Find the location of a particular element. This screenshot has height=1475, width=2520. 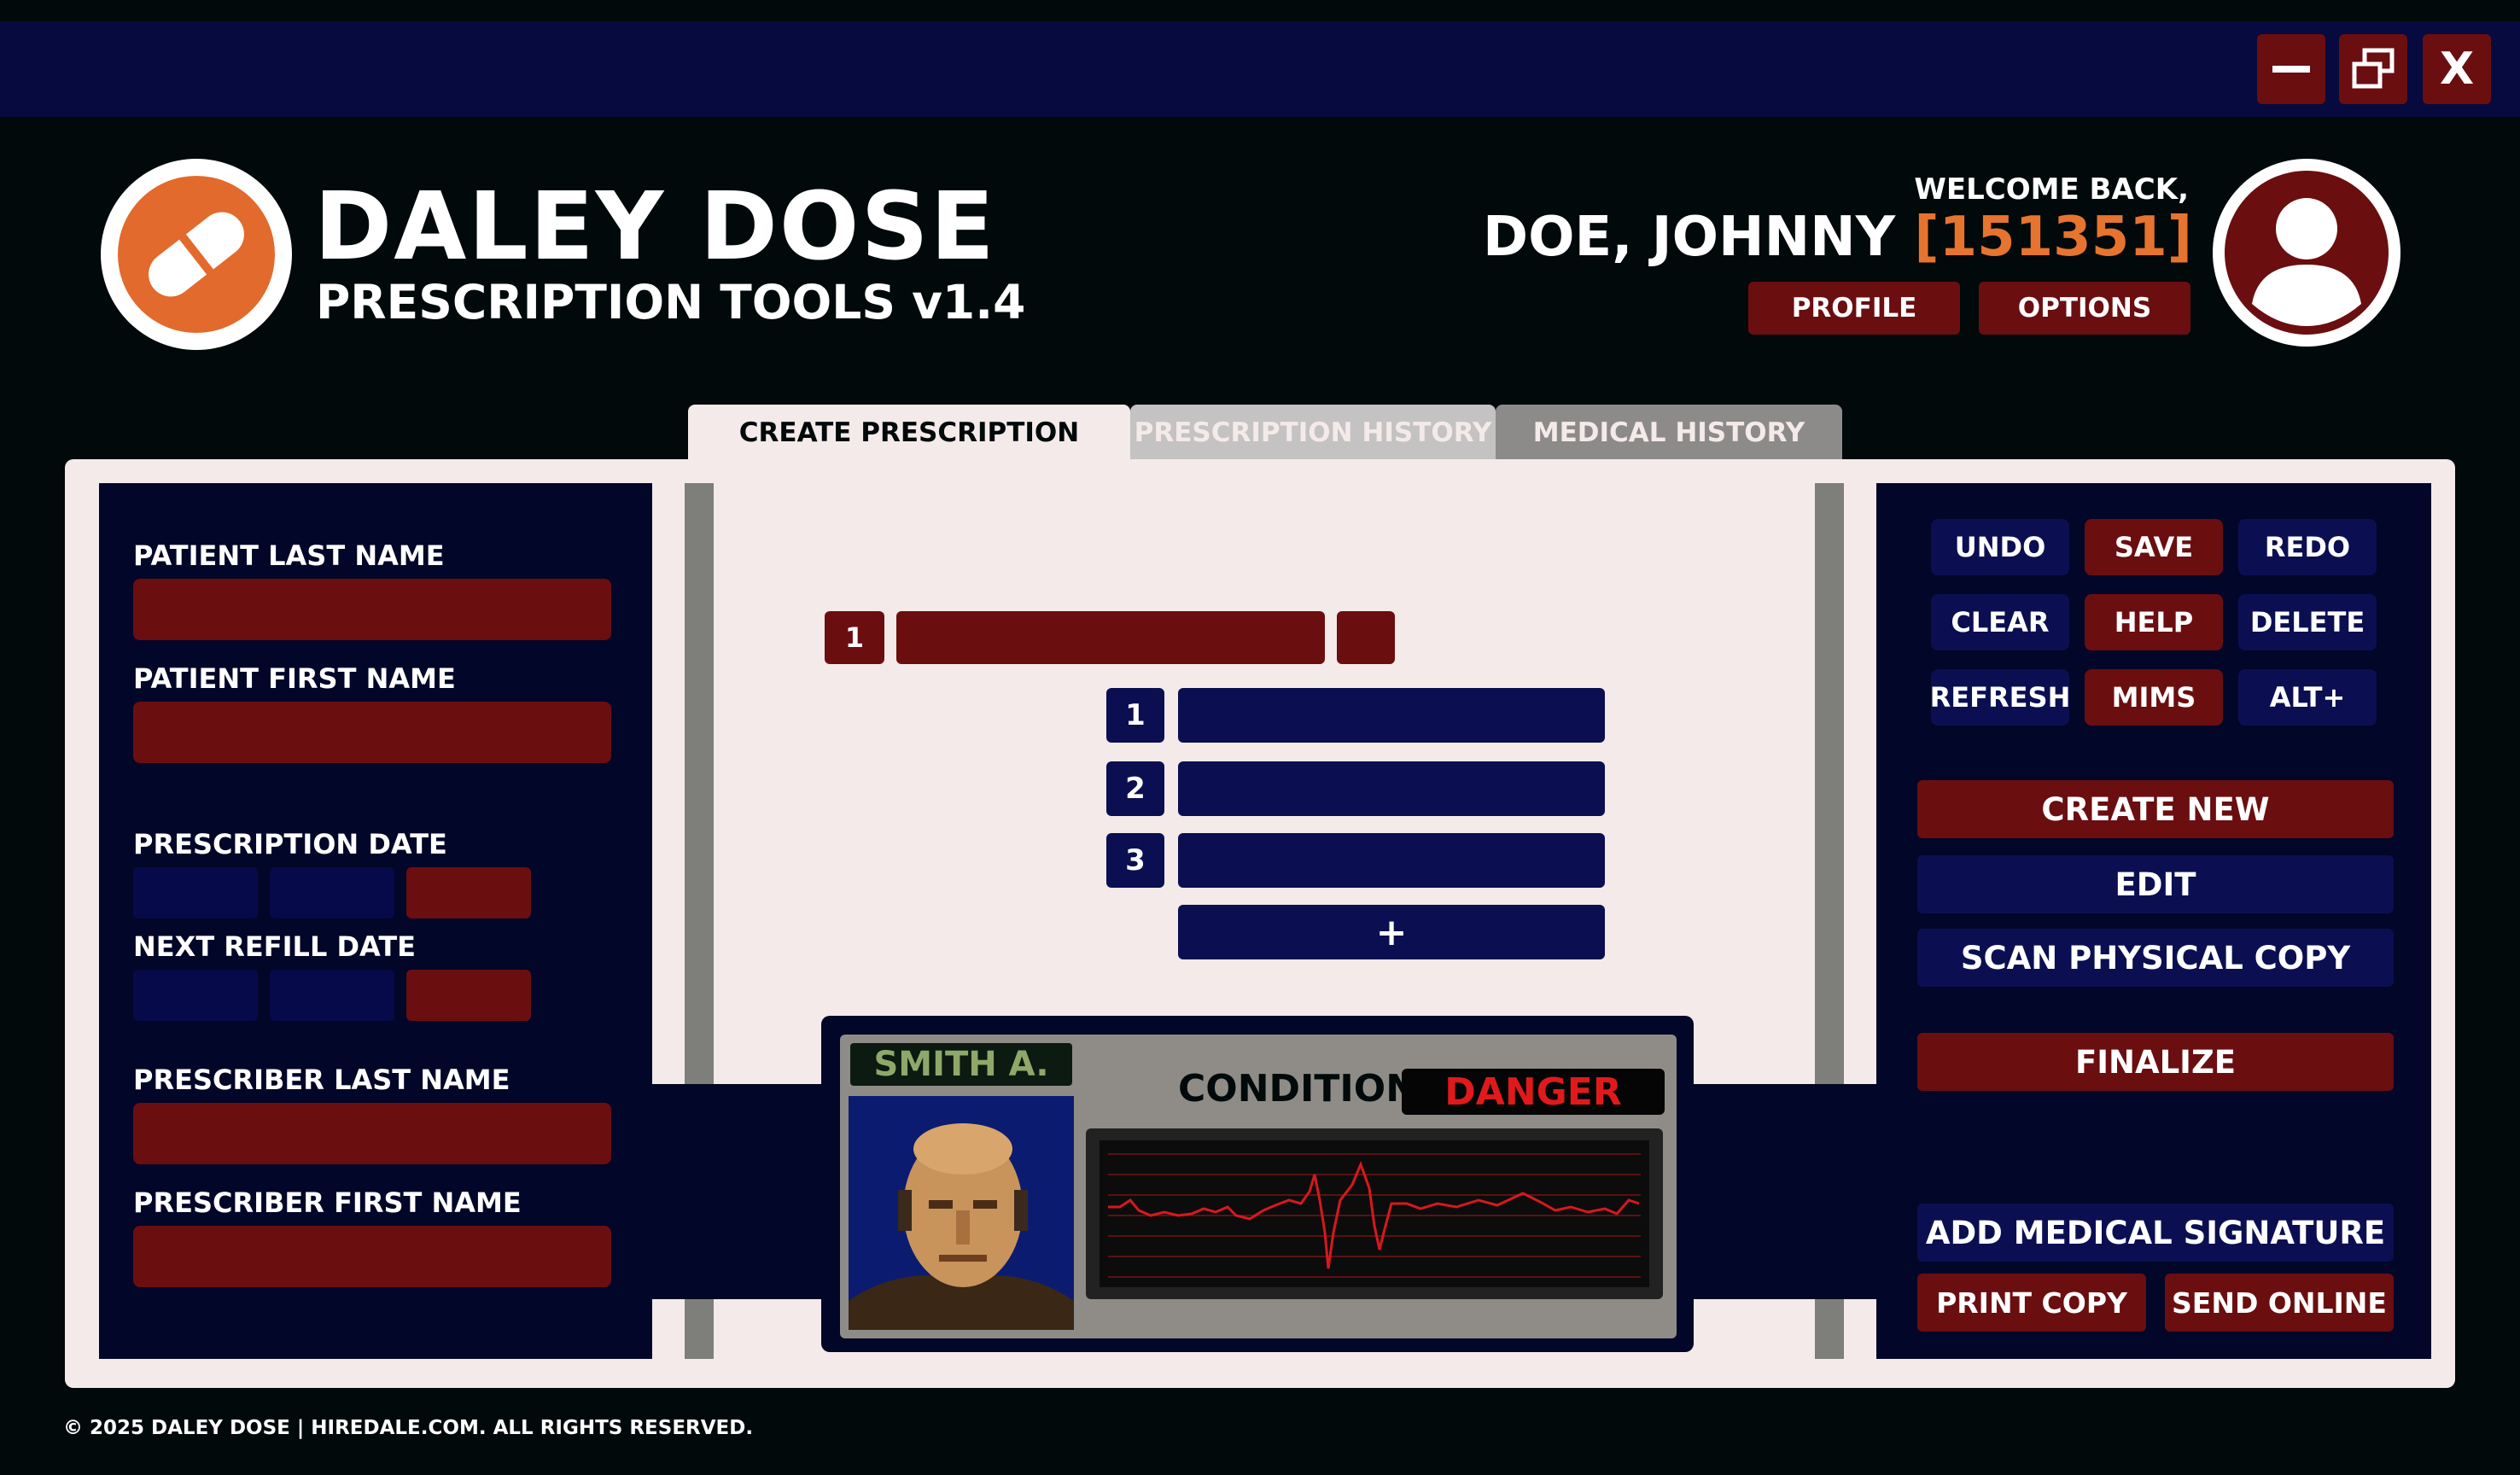

app-subtitle: PRESCRIPTION TOOLS v1.4 is located at coordinates (671, 302).